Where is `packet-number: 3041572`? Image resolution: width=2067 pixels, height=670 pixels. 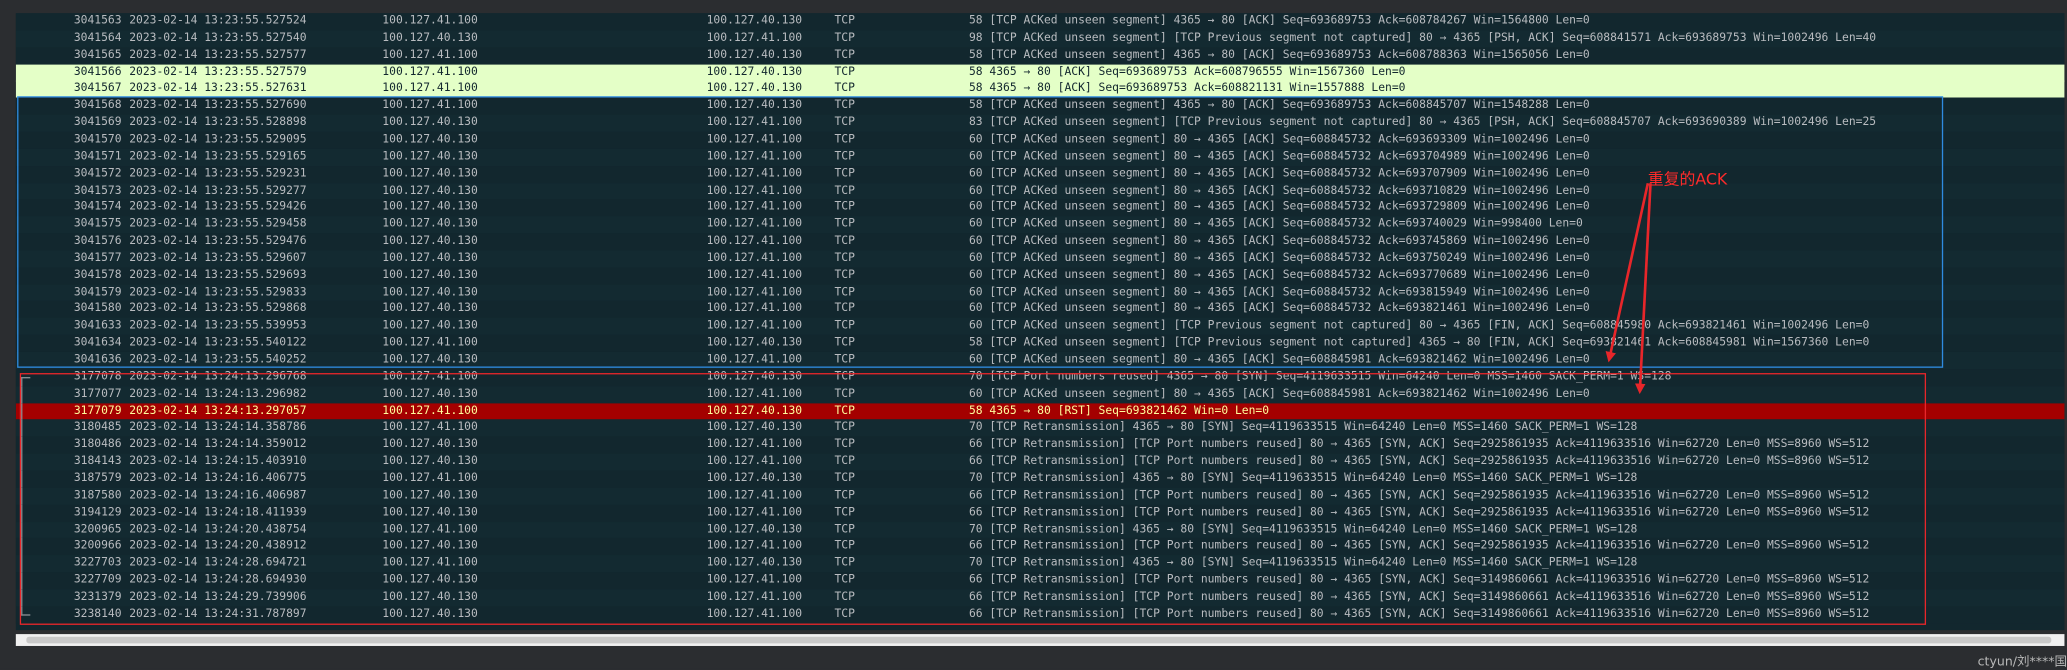
packet-number: 3041572 is located at coordinates (97, 173).